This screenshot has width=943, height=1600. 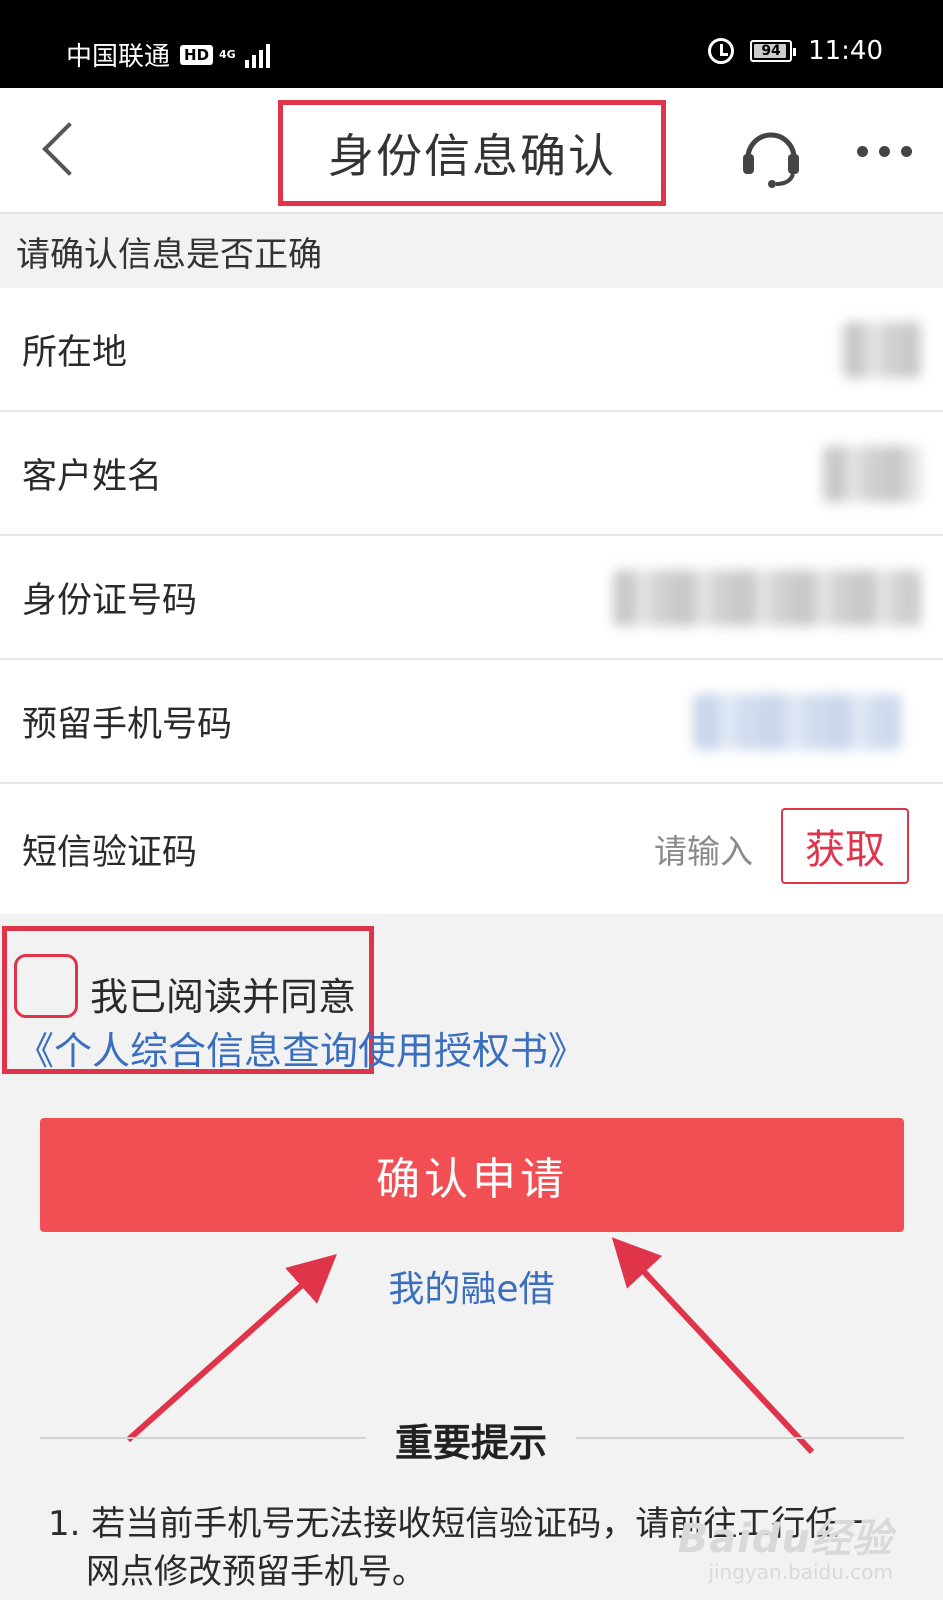 What do you see at coordinates (471, 598) in the screenshot?
I see `info-row-id-number: 身份证号码` at bounding box center [471, 598].